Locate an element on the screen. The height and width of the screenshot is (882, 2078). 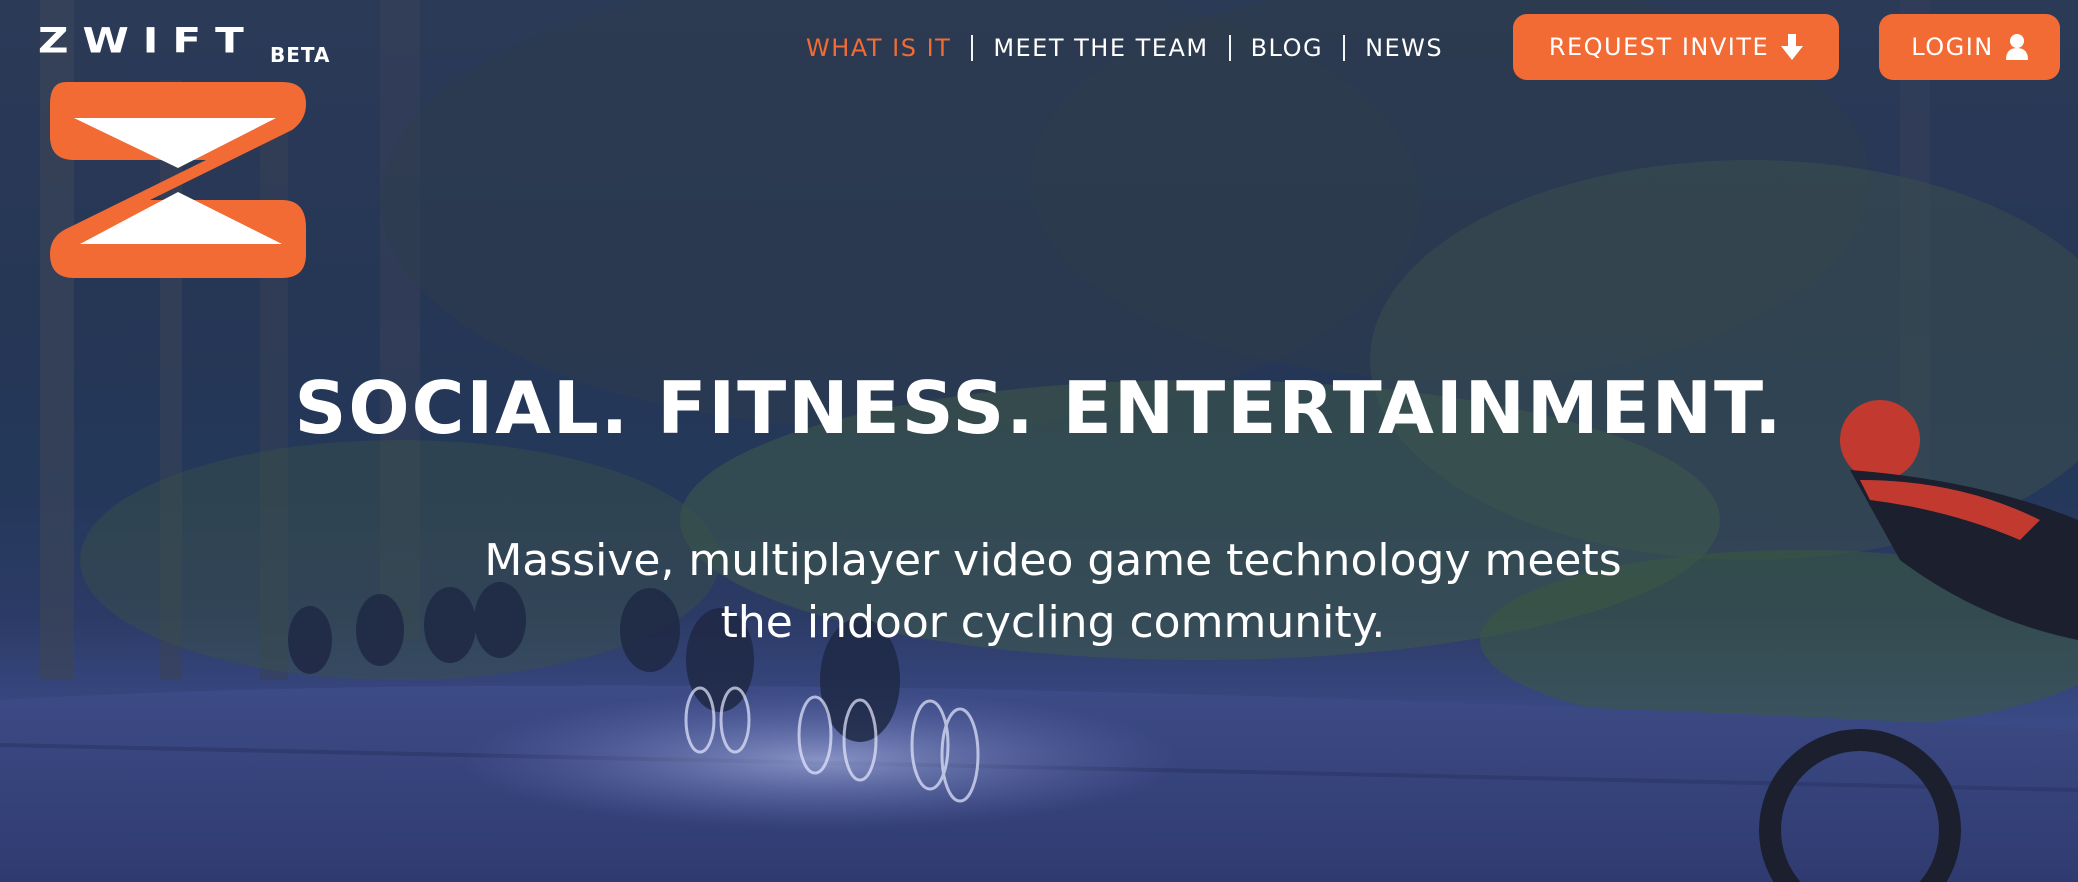
nav-meet-the-team: MEET THE TEAM is located at coordinates (1100, 48).